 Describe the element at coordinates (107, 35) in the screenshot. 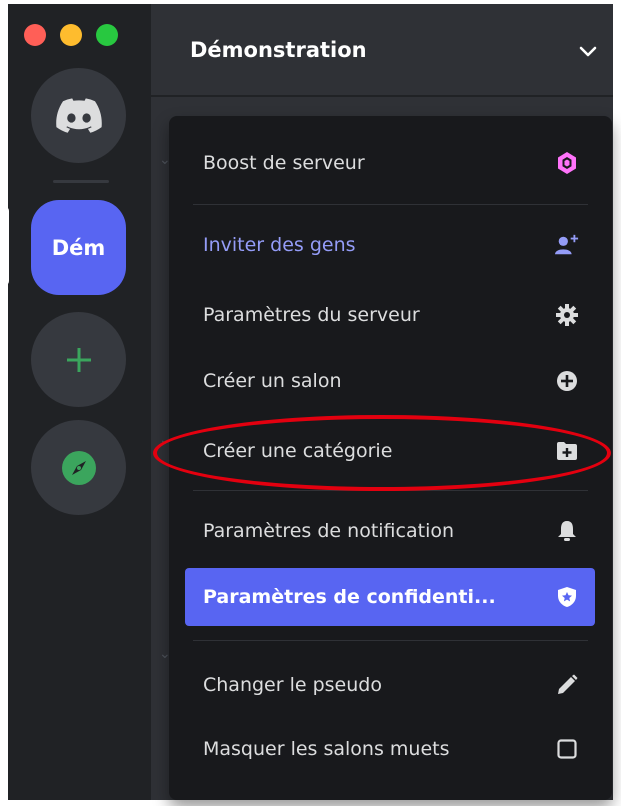

I see `zoom-window-button` at that location.